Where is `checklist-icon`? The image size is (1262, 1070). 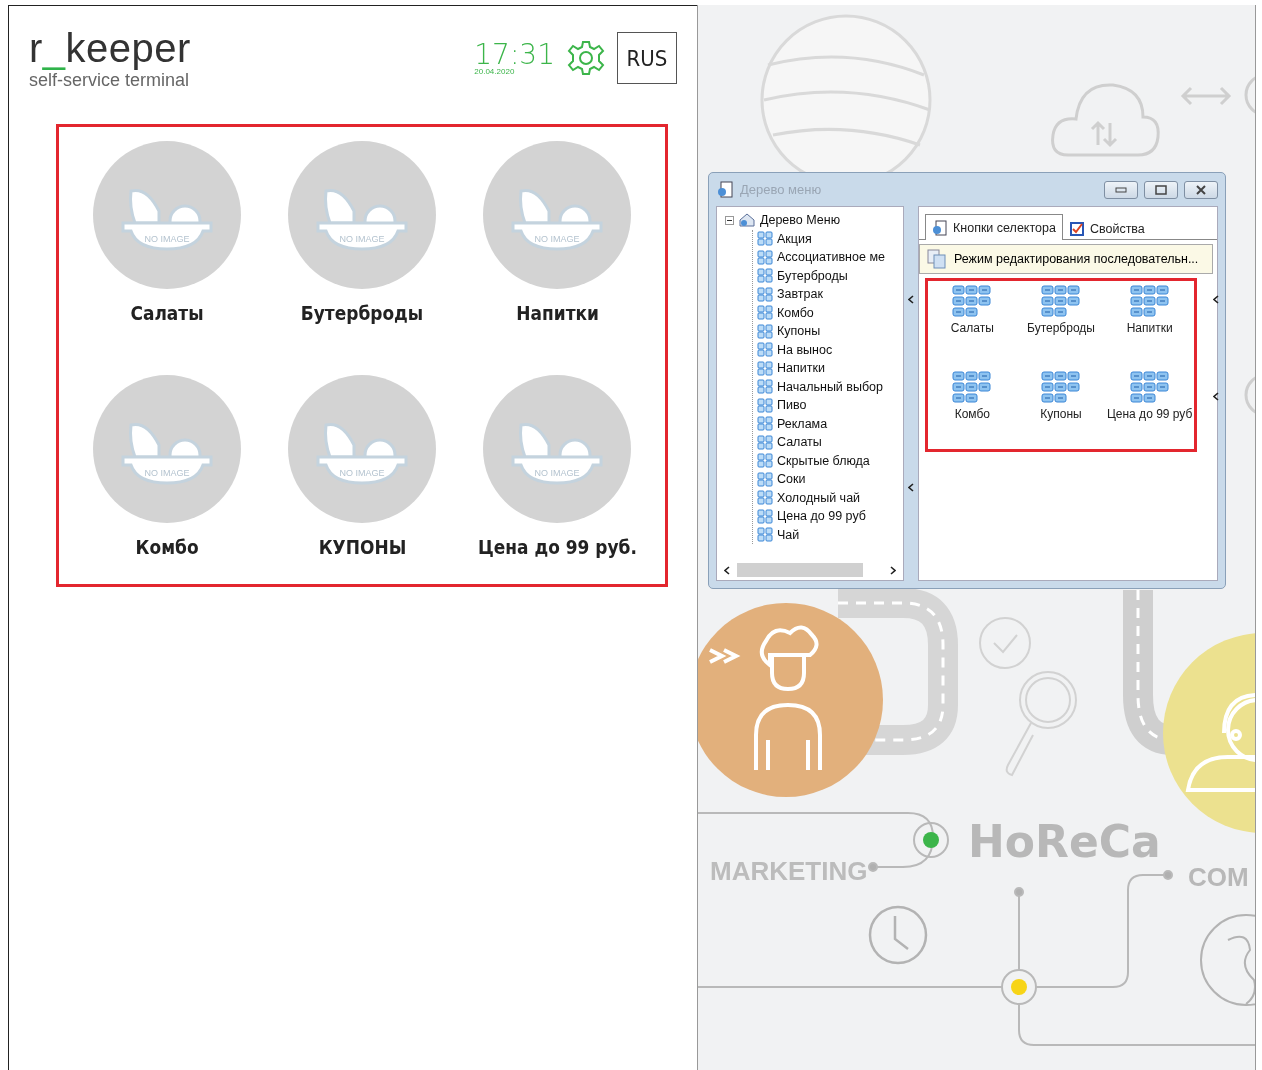 checklist-icon is located at coordinates (1076, 229).